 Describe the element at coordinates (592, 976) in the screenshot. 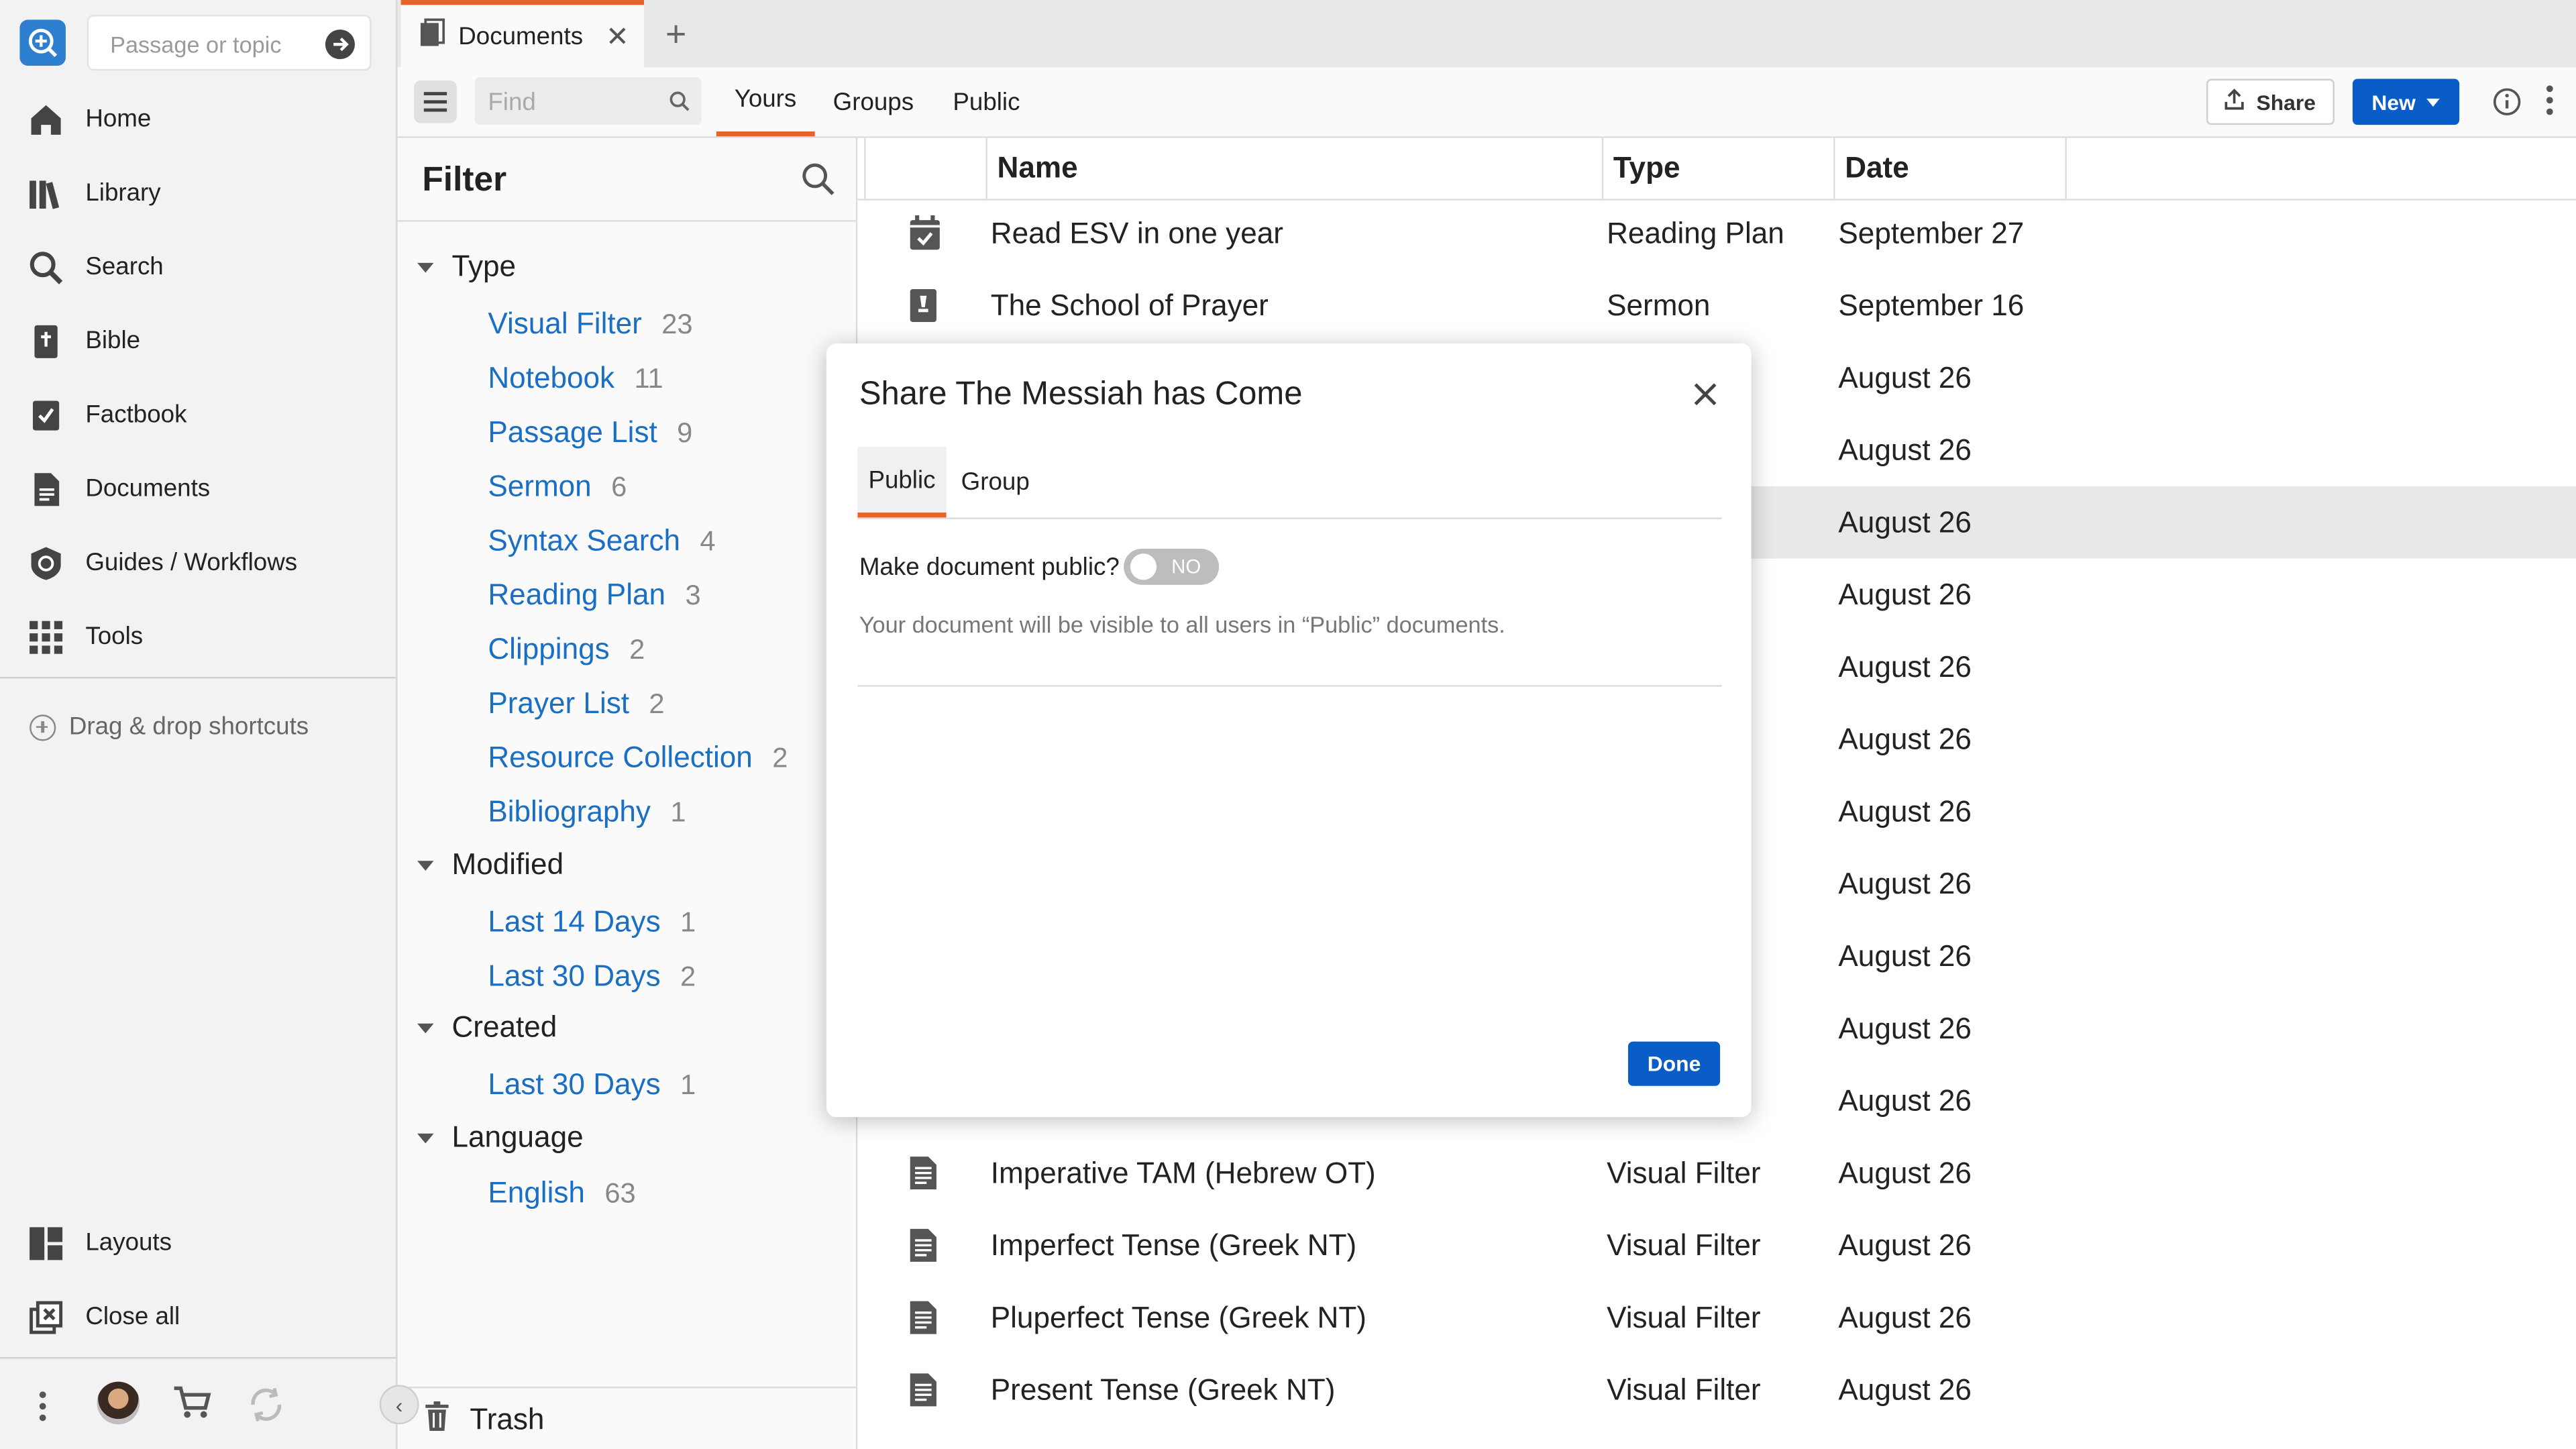

I see `filter-item: Last 30 Days 2` at that location.